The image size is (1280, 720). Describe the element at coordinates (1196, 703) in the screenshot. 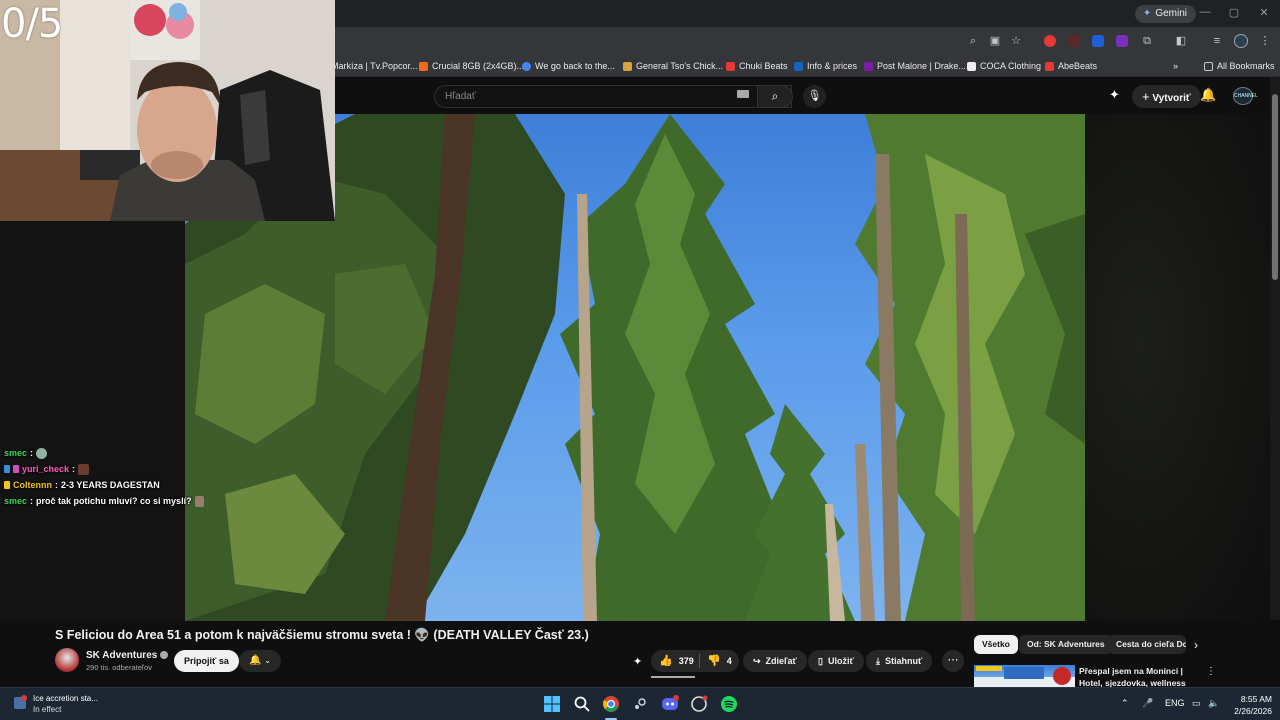

I see `network-icon: ▭` at that location.